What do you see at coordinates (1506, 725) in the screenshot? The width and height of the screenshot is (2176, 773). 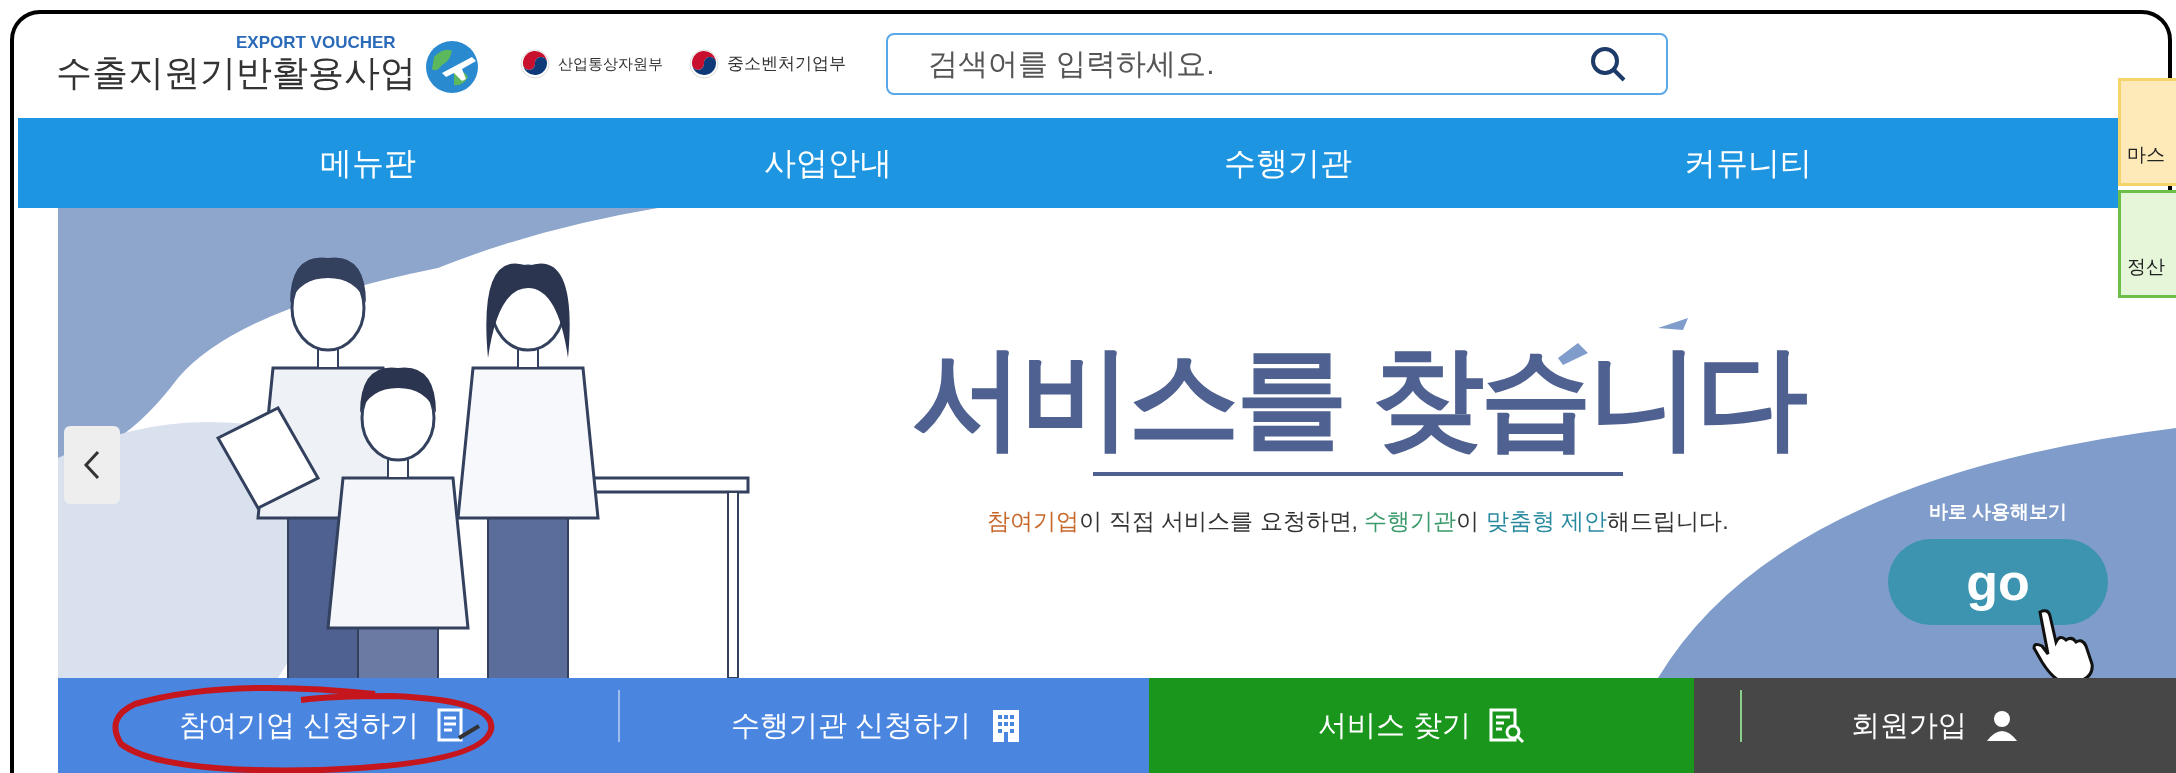 I see `document-search-icon` at bounding box center [1506, 725].